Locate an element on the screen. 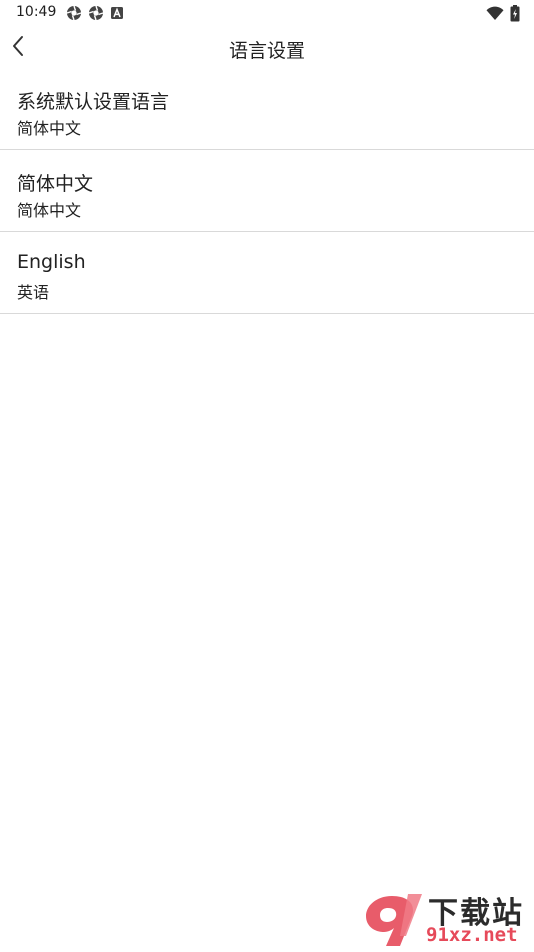 The height and width of the screenshot is (952, 534). language-item-subtitle: 英语 is located at coordinates (33, 292).